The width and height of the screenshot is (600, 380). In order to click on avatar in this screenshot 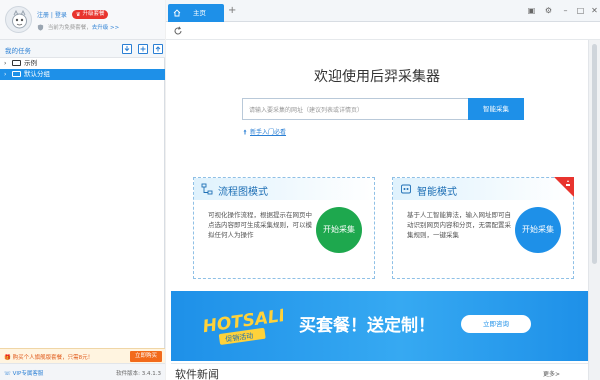, I will do `click(18, 19)`.